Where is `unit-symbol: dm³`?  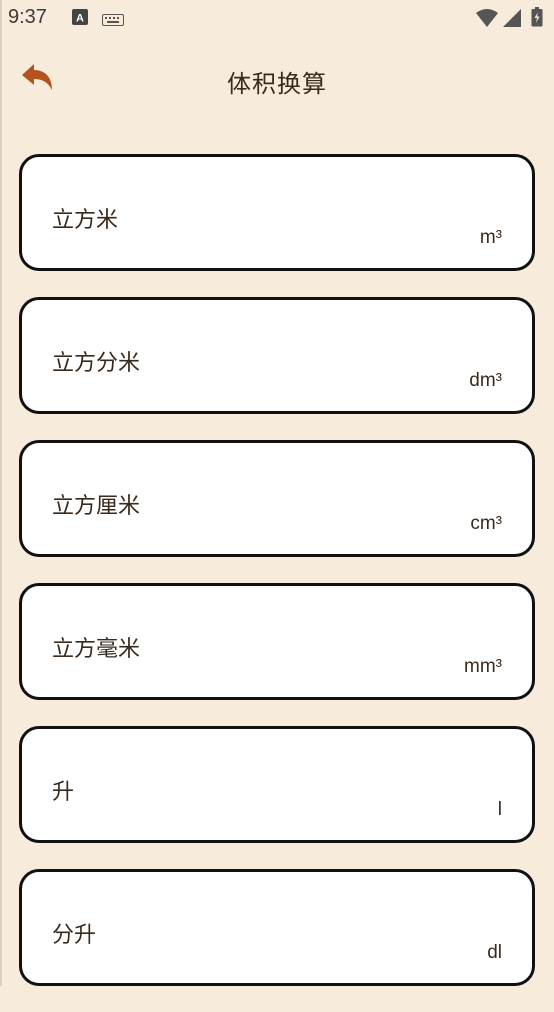
unit-symbol: dm³ is located at coordinates (485, 380).